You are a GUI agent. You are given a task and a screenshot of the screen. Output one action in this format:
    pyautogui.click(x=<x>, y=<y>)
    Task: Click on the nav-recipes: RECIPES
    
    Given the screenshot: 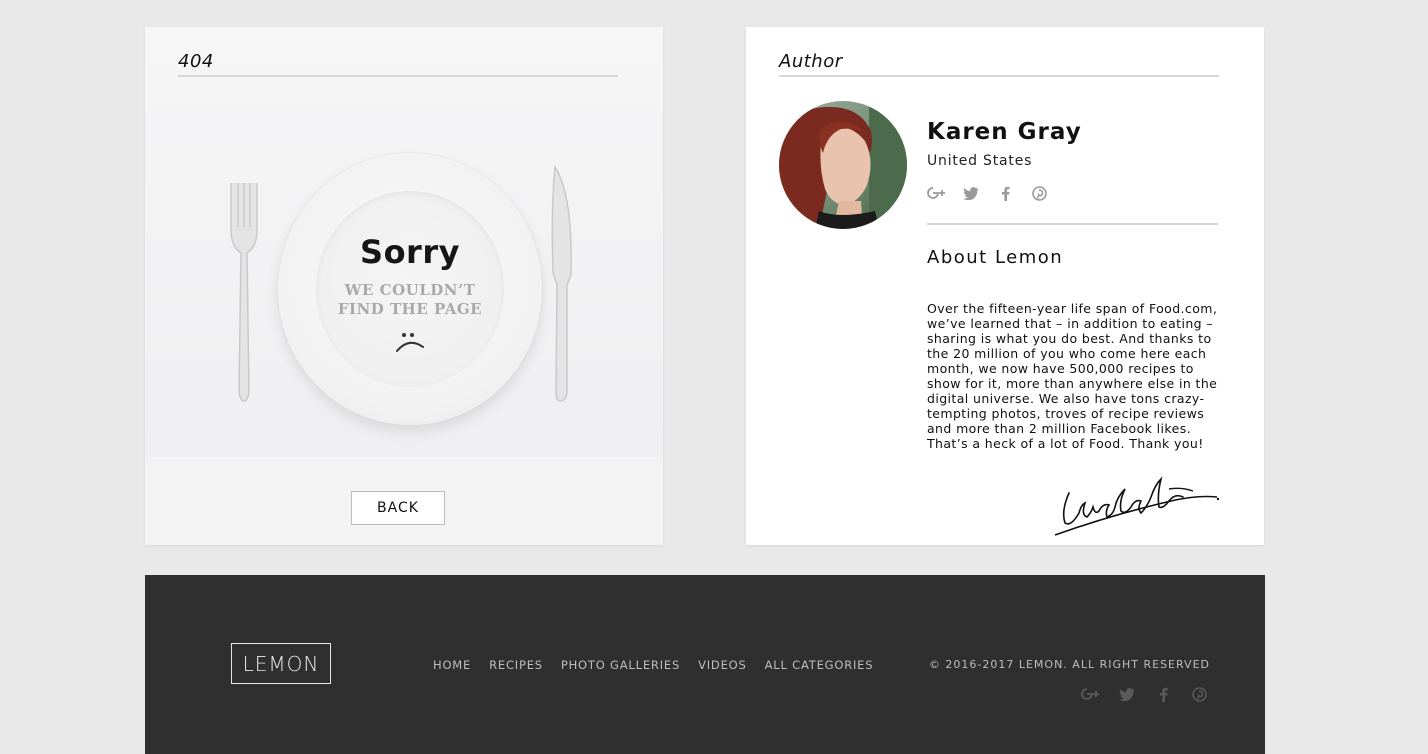 What is the action you would take?
    pyautogui.click(x=516, y=665)
    